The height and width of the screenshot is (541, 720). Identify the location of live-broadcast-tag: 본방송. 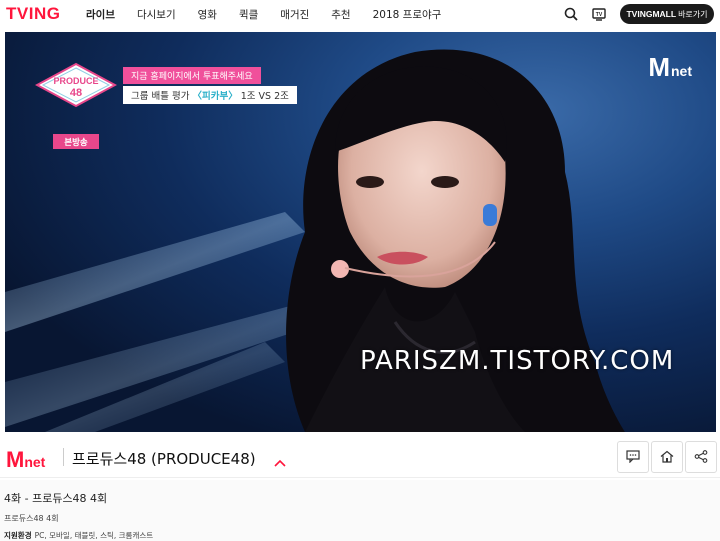
(76, 141).